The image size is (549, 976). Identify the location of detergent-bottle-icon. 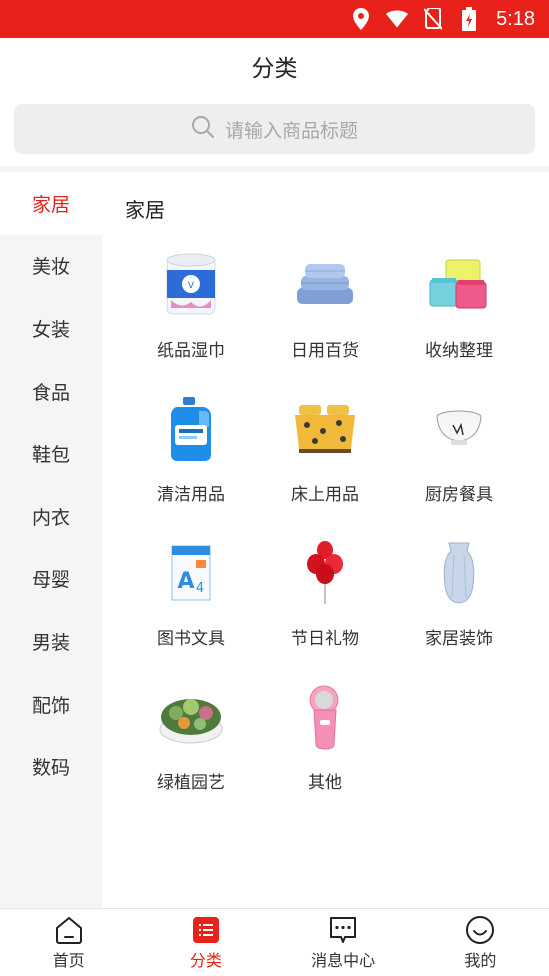
(191, 429).